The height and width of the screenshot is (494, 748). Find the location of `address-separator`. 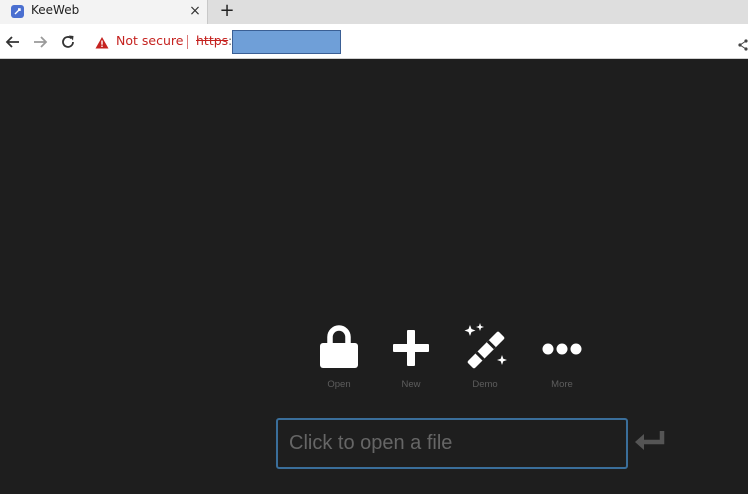

address-separator is located at coordinates (187, 42).